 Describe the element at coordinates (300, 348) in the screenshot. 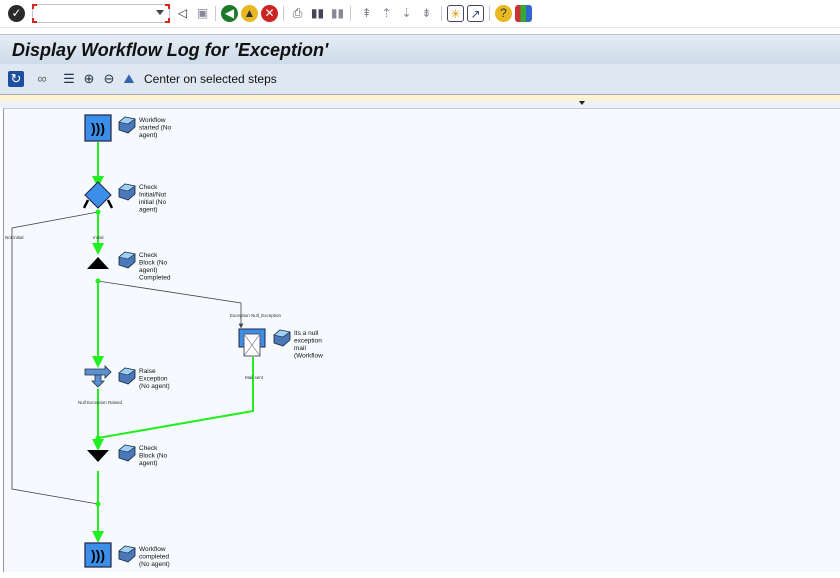

I see `node-label: mail` at that location.